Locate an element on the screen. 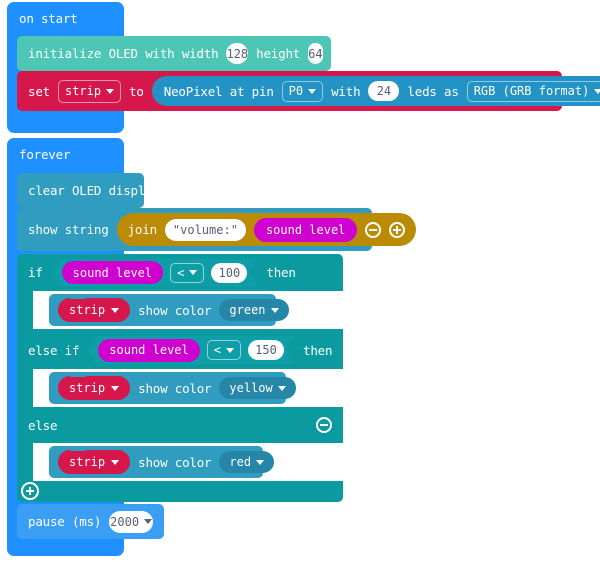  color-dropdown-red: red is located at coordinates (247, 462).